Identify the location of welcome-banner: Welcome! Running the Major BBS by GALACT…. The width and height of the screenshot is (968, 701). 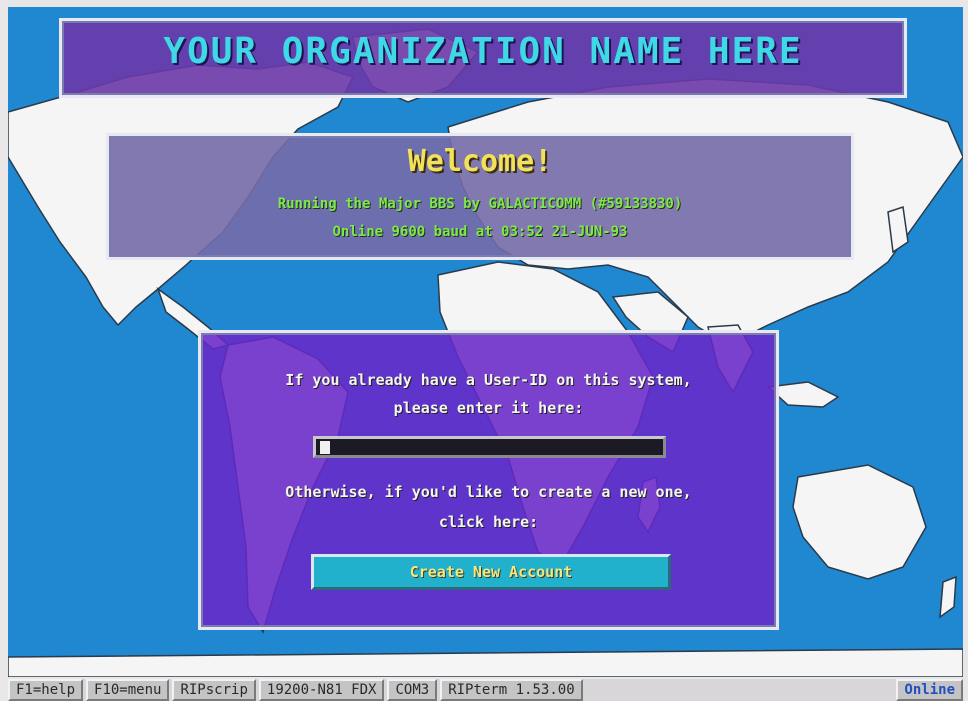
(480, 196).